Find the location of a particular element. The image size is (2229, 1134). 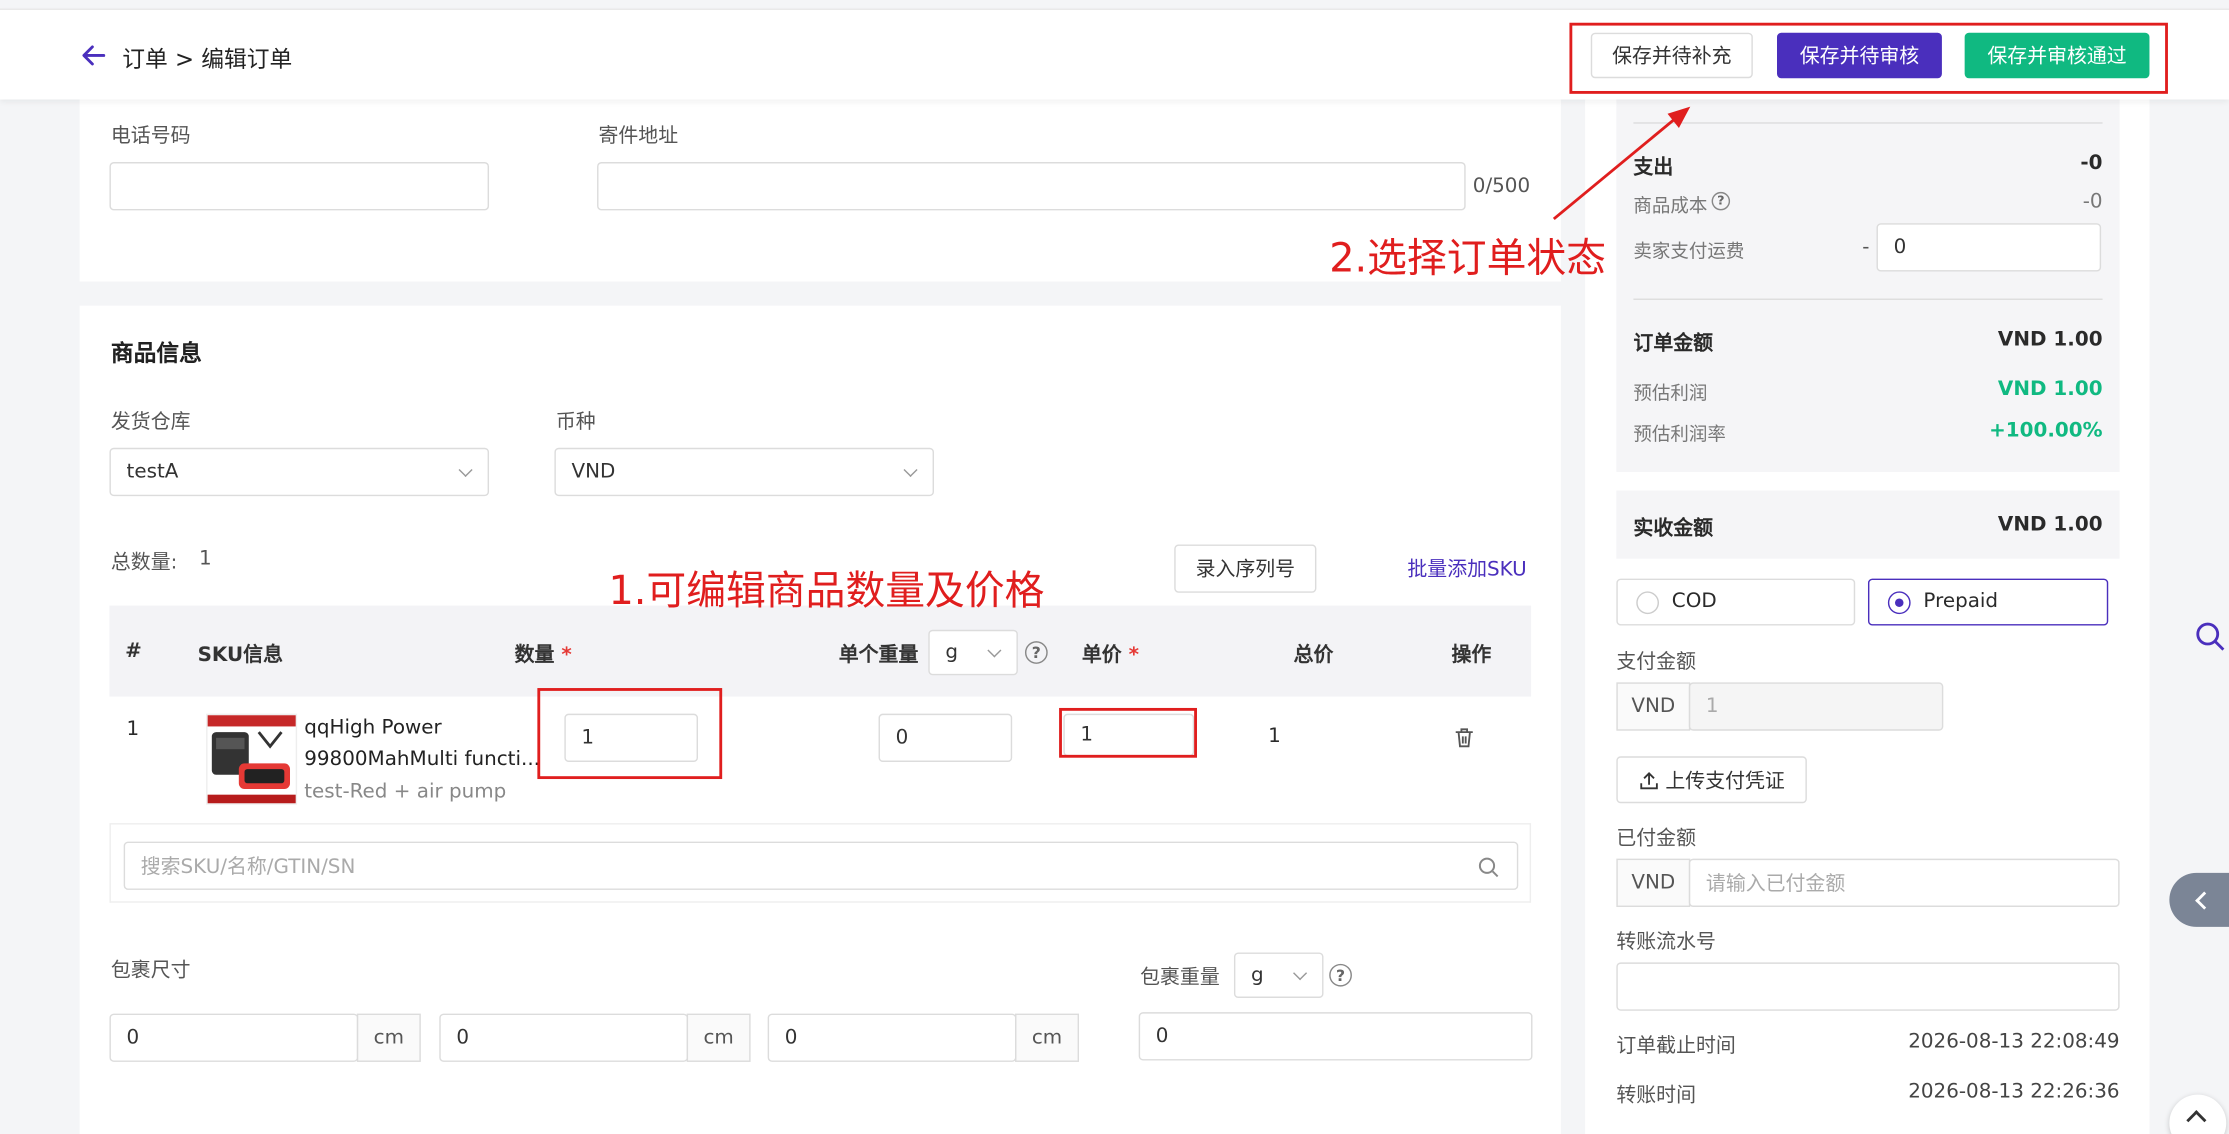

transfer-time-label: 转账时间 is located at coordinates (1656, 1096).